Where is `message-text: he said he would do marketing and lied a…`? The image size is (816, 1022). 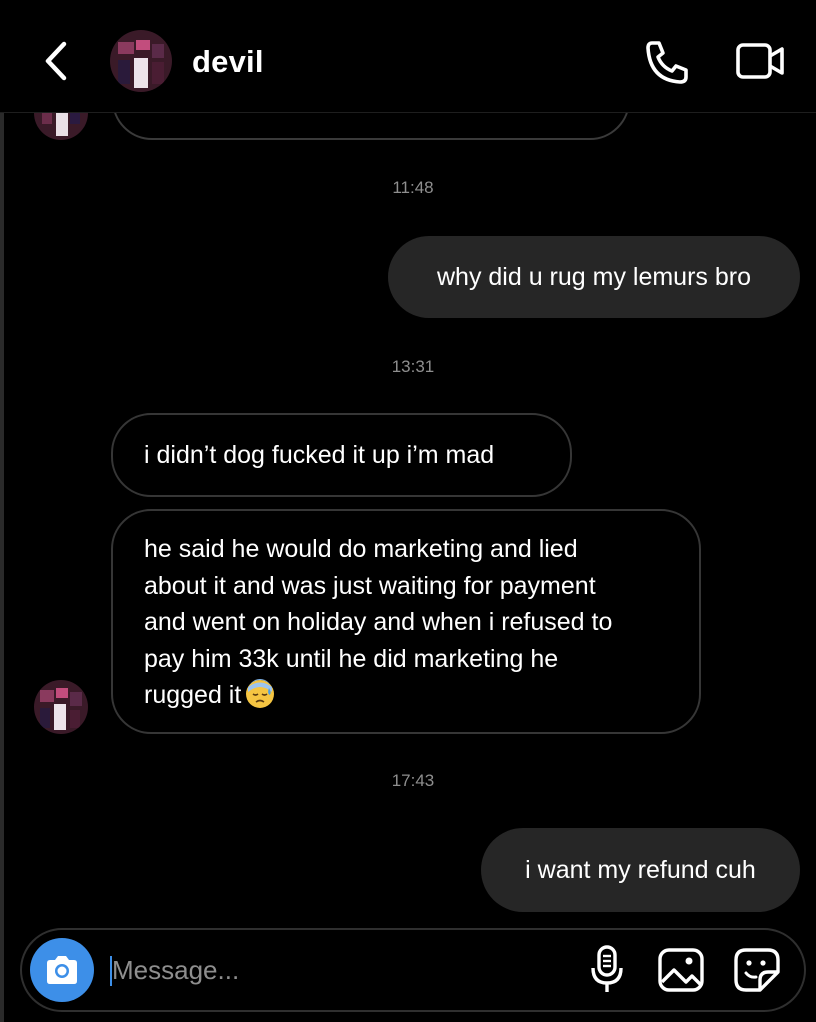 message-text: he said he would do marketing and lied a… is located at coordinates (378, 622).